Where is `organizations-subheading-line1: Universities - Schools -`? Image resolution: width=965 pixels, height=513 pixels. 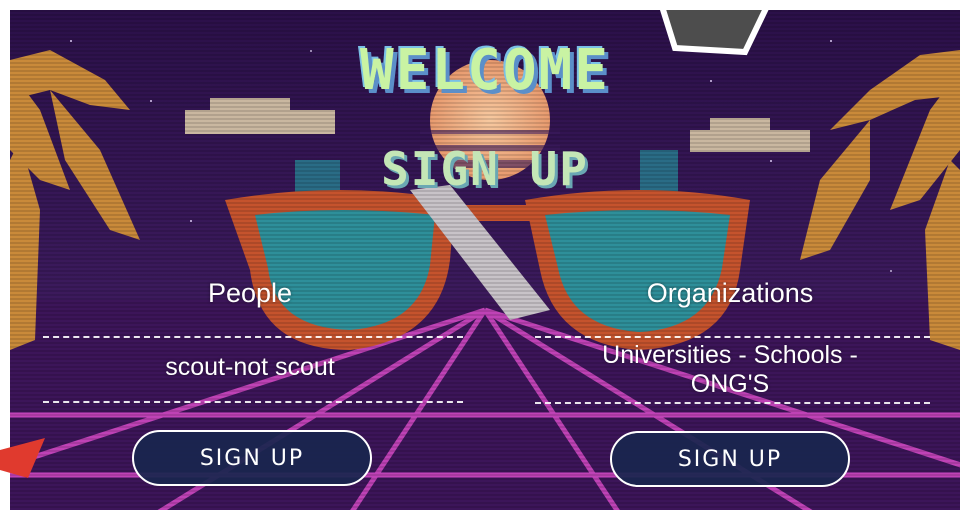
organizations-subheading-line1: Universities - Schools - is located at coordinates (730, 355).